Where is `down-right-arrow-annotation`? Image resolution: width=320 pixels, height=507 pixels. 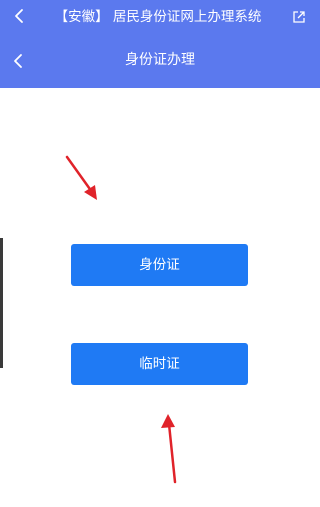 down-right-arrow-annotation is located at coordinates (81, 177).